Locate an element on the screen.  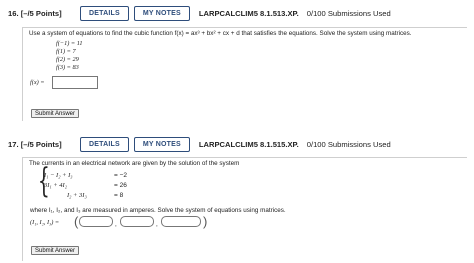
question-number: 16. is located at coordinates (13, 13).